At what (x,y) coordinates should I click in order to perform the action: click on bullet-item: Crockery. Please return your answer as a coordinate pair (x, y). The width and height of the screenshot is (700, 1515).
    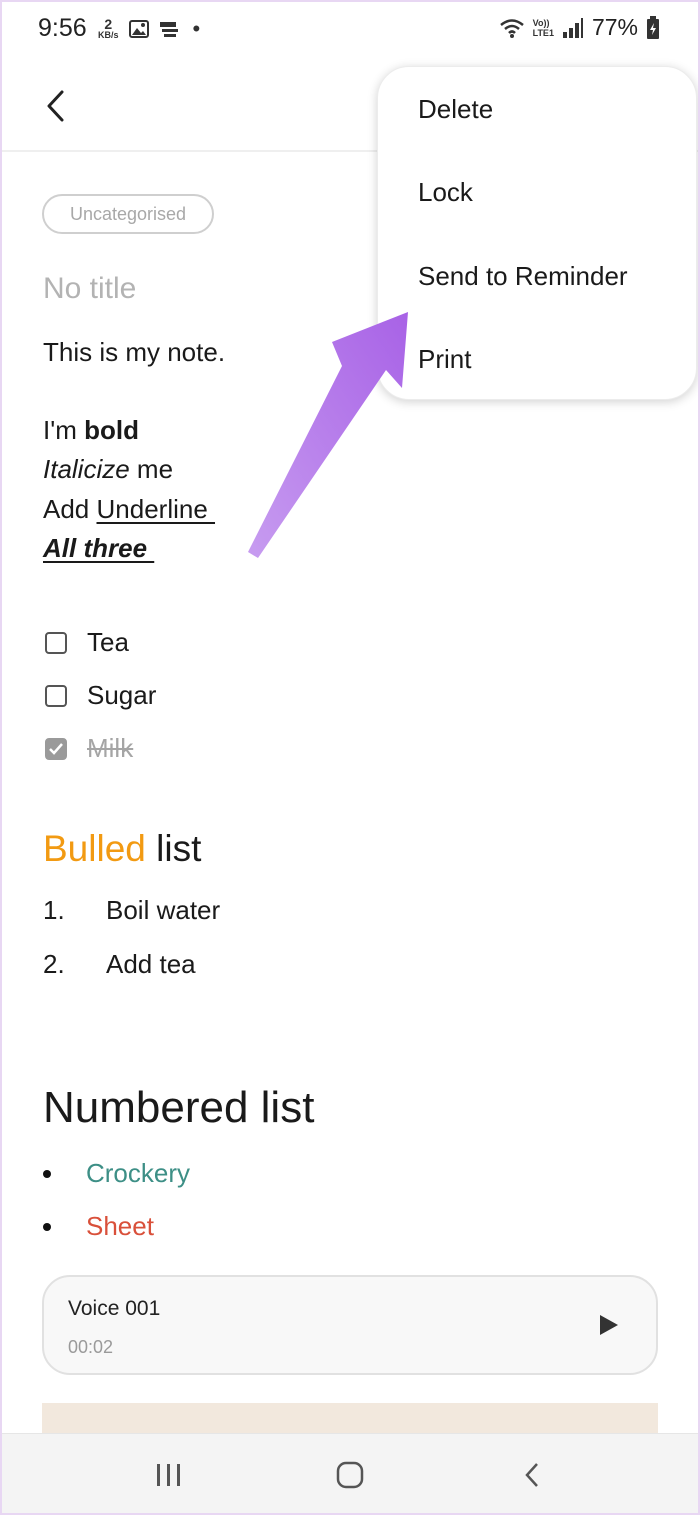
    Looking at the image, I should click on (116, 1173).